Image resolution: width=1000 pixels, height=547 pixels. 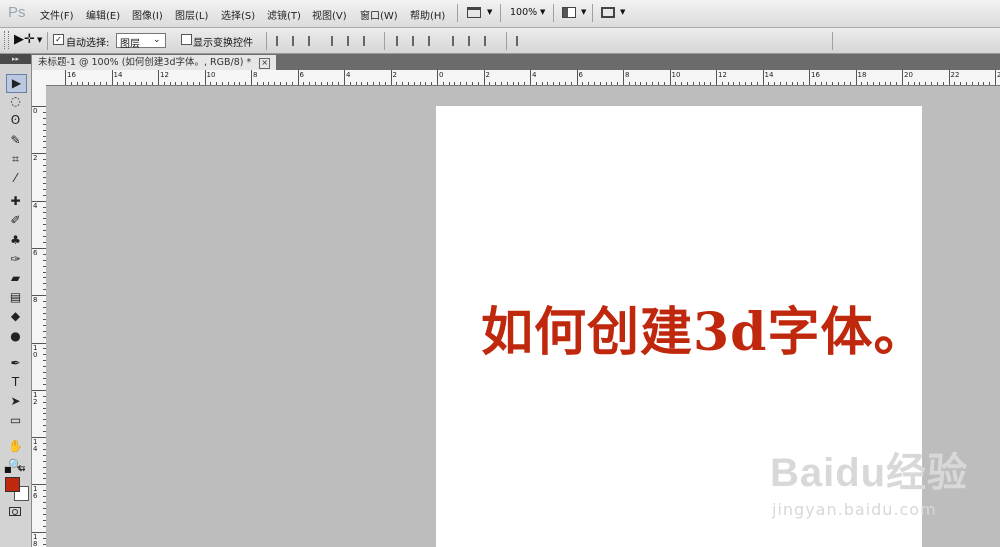 I want to click on foreground-color-swatch, so click(x=12, y=484).